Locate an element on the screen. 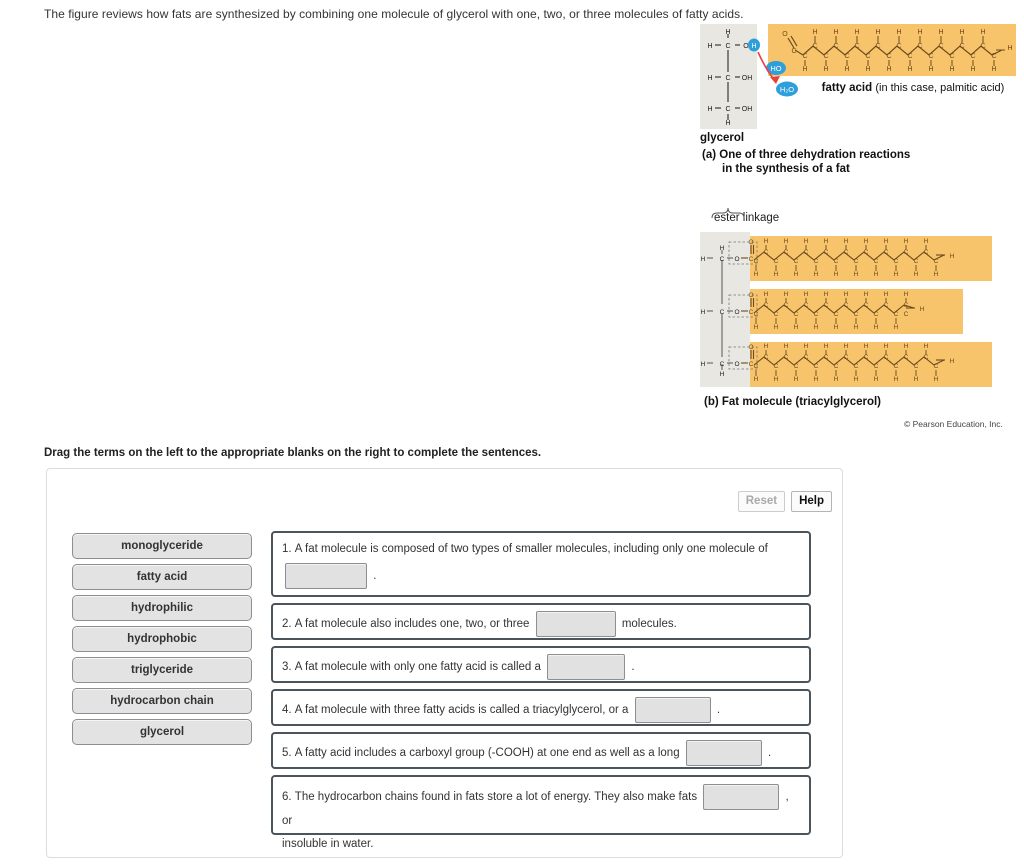  panel-a-caption-line2: in the synthesis of a fat is located at coordinates (786, 169).